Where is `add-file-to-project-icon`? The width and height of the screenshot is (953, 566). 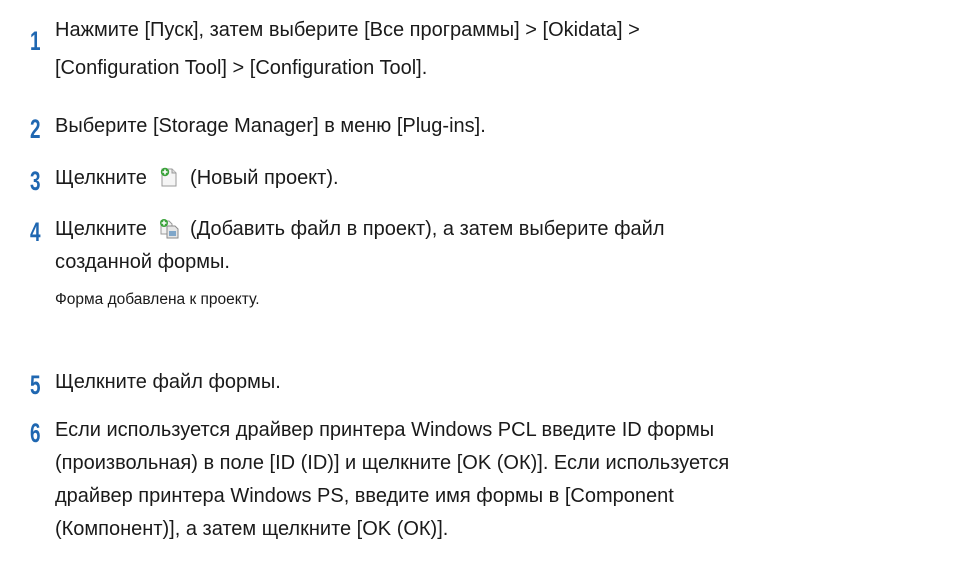
add-file-to-project-icon is located at coordinates (169, 228).